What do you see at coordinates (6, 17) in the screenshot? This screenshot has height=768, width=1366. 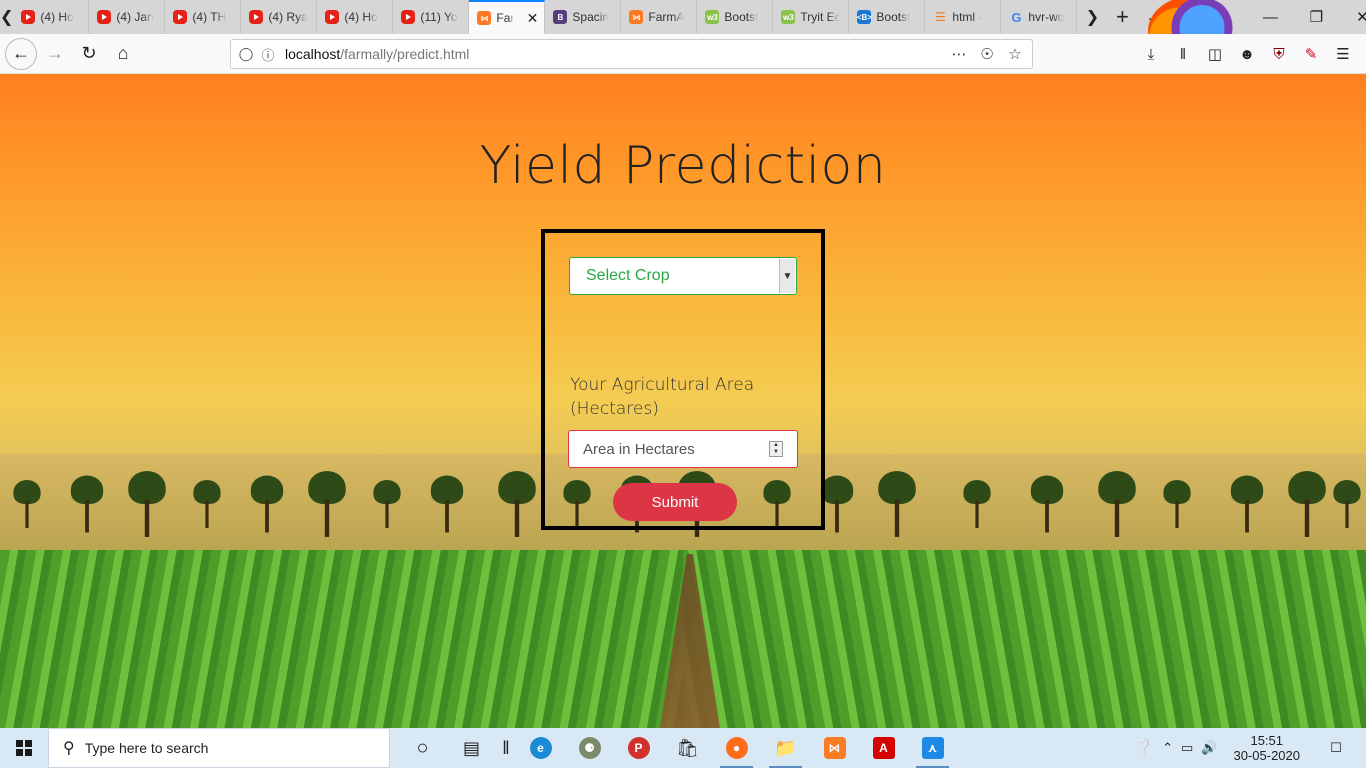 I see `tab-scroll-left-button: ❮` at bounding box center [6, 17].